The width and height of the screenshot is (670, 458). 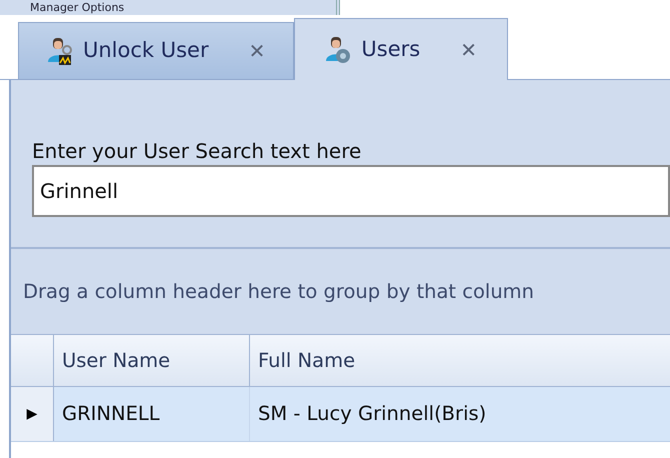 I want to click on tab-label: Unlock User, so click(x=146, y=50).